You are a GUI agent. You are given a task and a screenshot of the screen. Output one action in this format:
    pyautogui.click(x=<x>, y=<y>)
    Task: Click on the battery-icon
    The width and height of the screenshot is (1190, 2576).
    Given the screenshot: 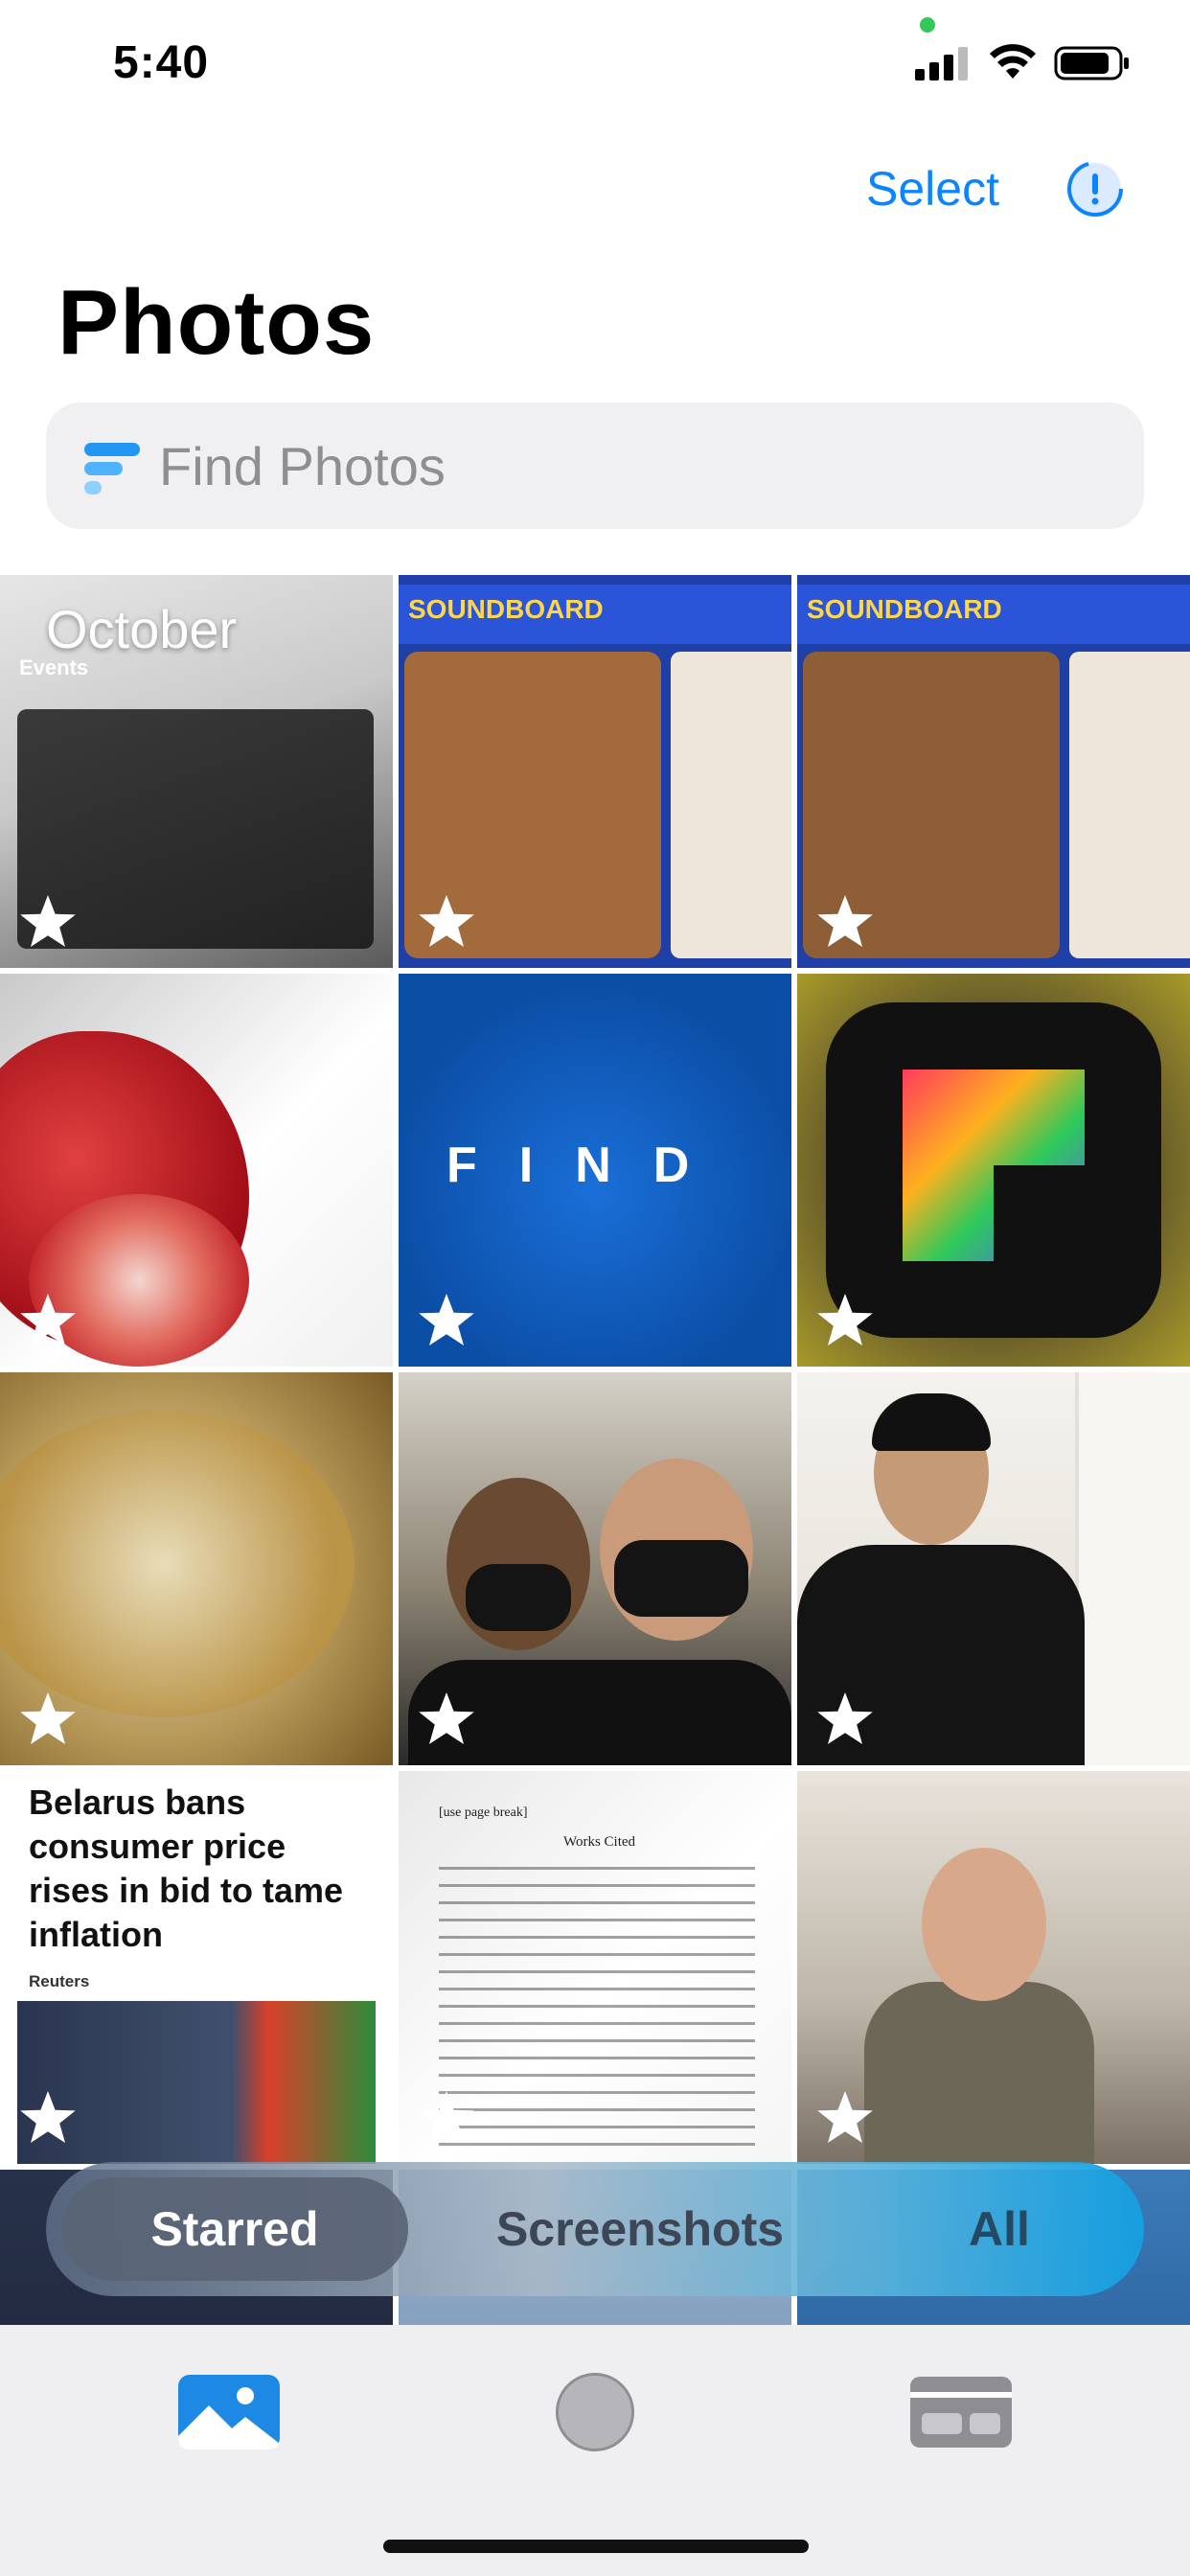 What is the action you would take?
    pyautogui.click(x=1092, y=63)
    